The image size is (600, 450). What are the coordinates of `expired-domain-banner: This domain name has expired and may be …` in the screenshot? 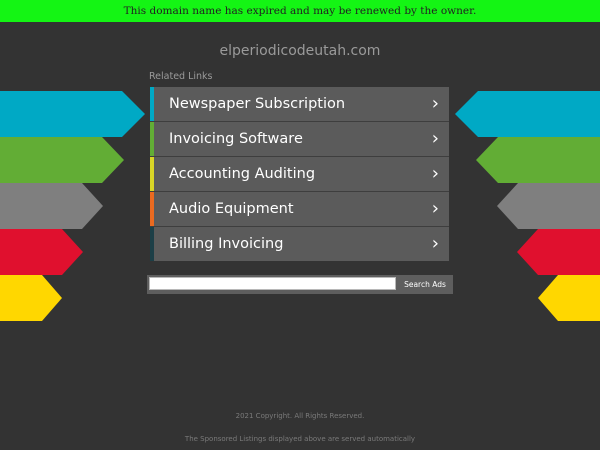 It's located at (300, 11).